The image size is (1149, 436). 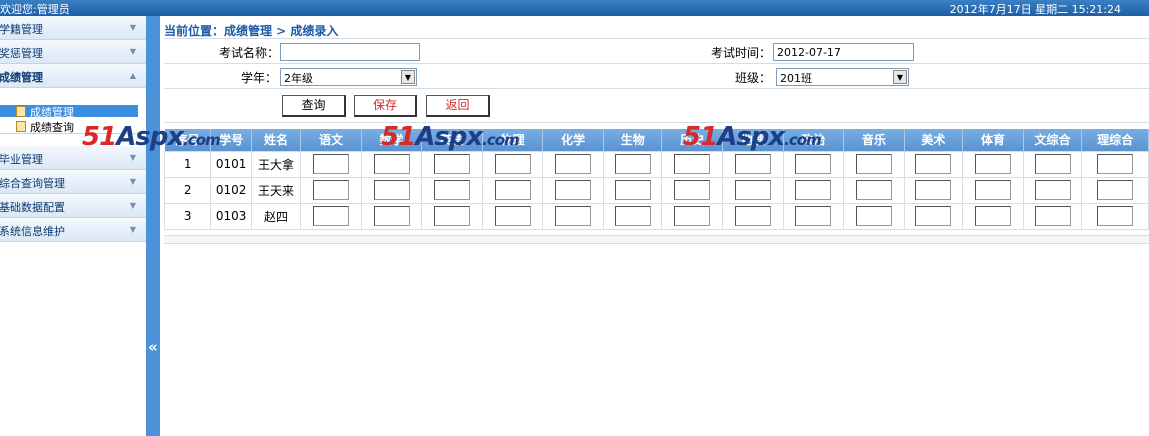 What do you see at coordinates (231, 140) in the screenshot?
I see `column-header: 学号` at bounding box center [231, 140].